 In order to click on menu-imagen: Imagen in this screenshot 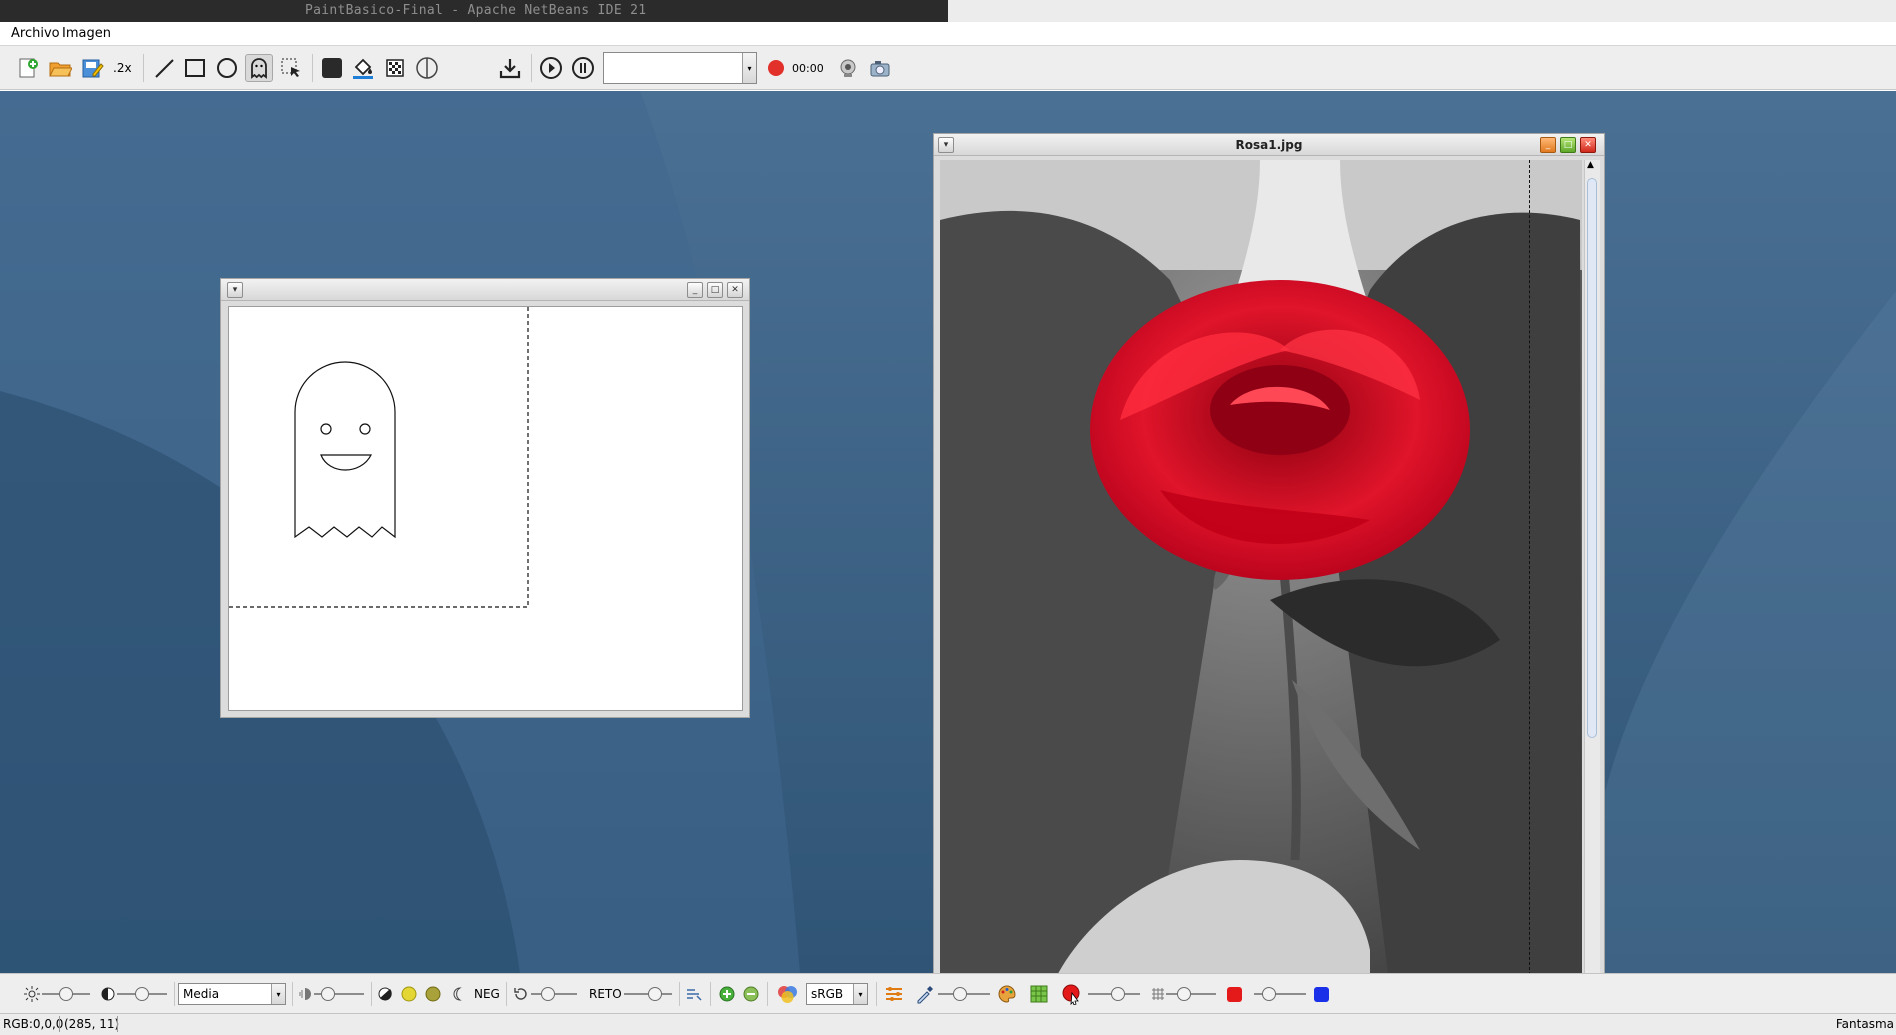, I will do `click(86, 33)`.